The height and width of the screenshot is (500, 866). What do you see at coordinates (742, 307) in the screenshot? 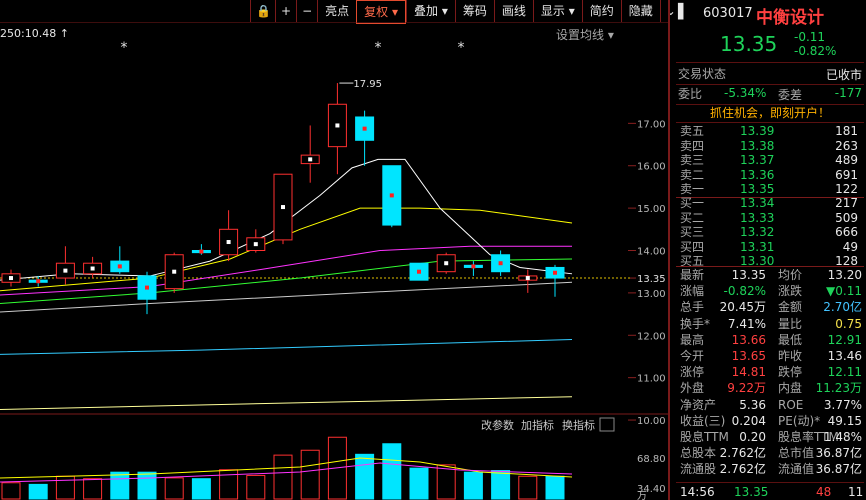
I see `stat-value: 20.45万` at bounding box center [742, 307].